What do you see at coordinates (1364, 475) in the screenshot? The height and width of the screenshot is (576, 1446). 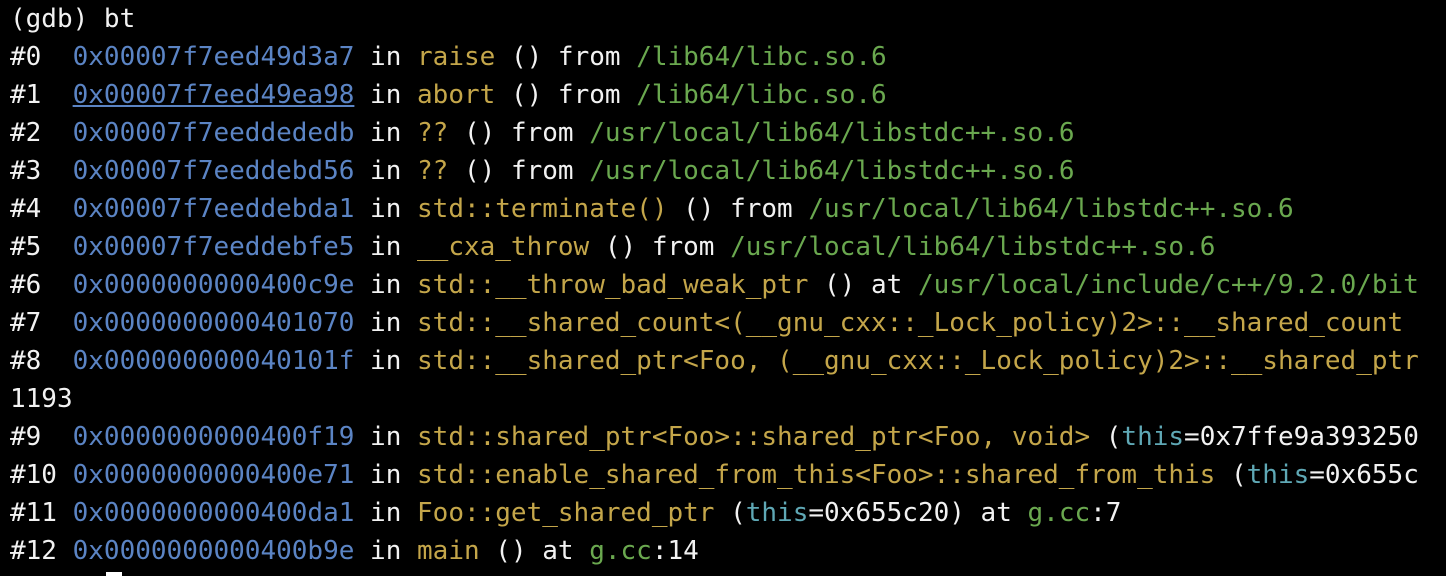 I see `plain-text: =0x655c` at bounding box center [1364, 475].